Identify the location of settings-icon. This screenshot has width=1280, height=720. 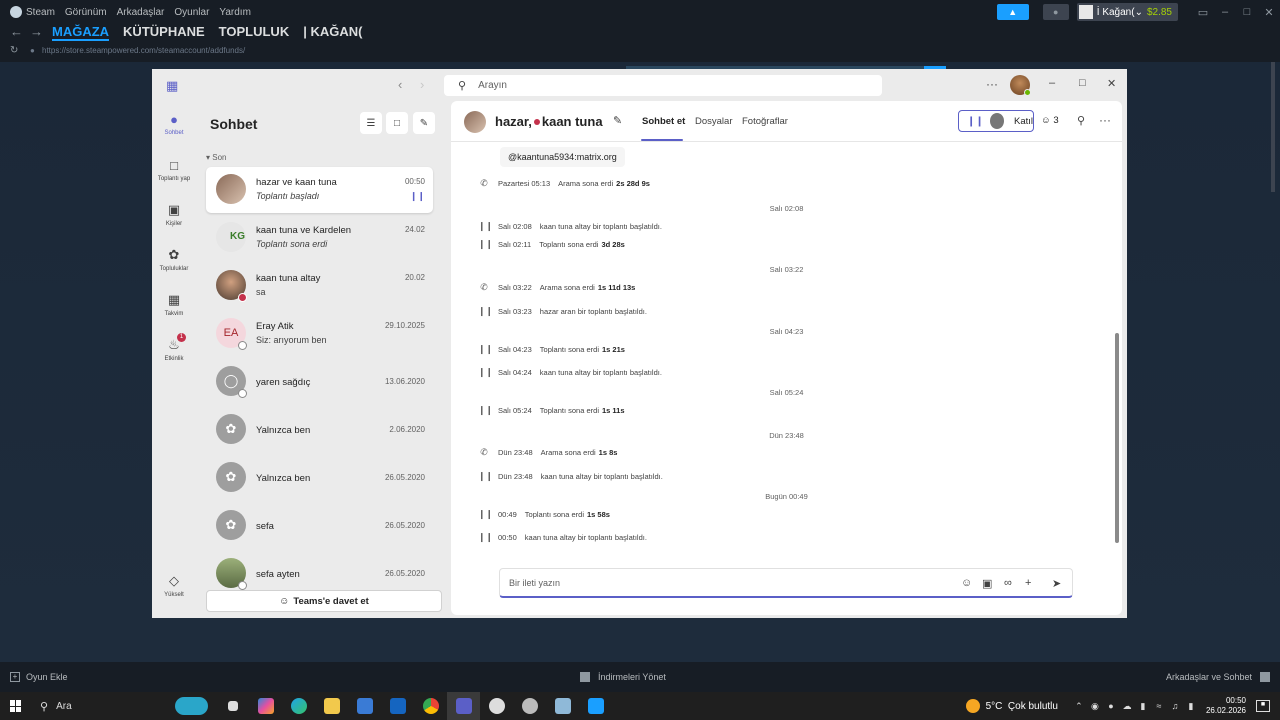
(529, 706).